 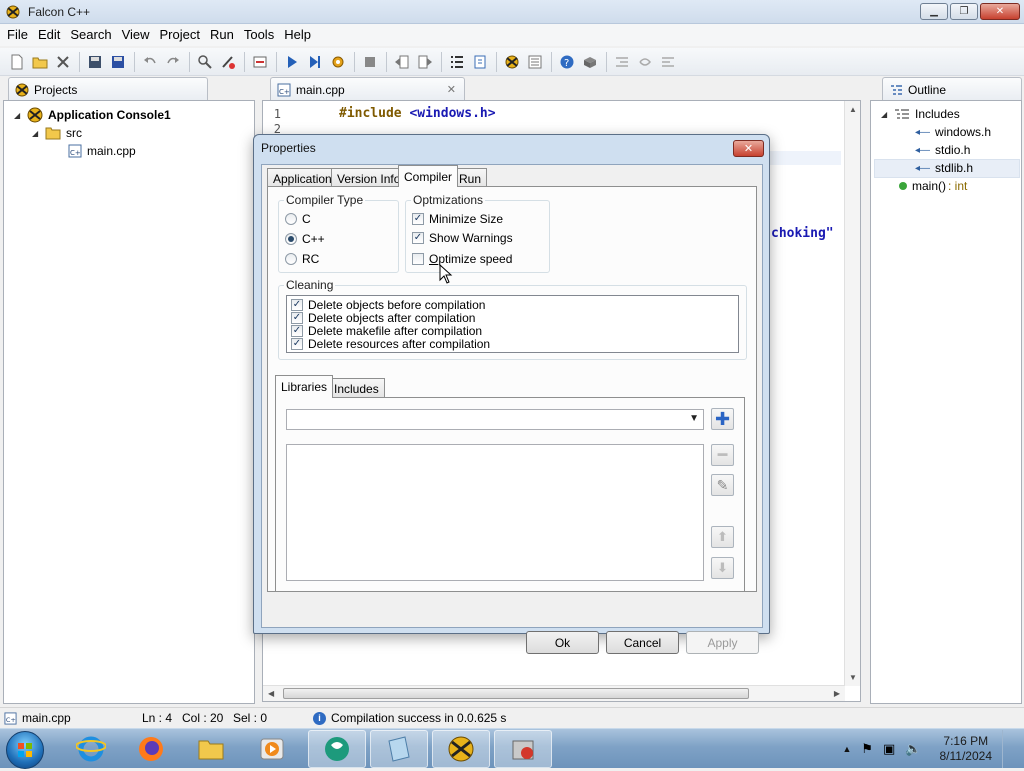 What do you see at coordinates (622, 62) in the screenshot?
I see `indent-icon` at bounding box center [622, 62].